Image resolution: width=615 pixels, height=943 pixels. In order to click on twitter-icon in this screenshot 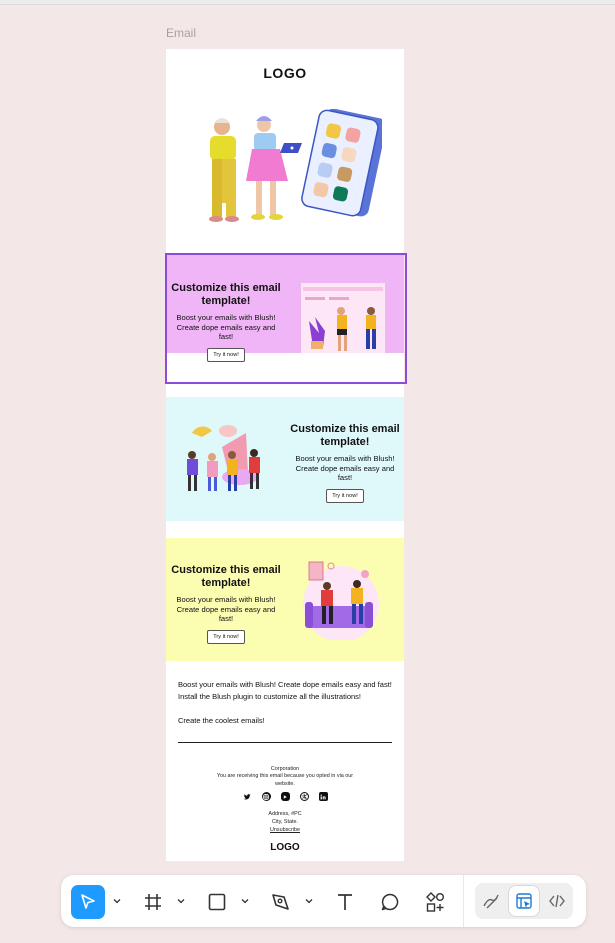, I will do `click(247, 796)`.